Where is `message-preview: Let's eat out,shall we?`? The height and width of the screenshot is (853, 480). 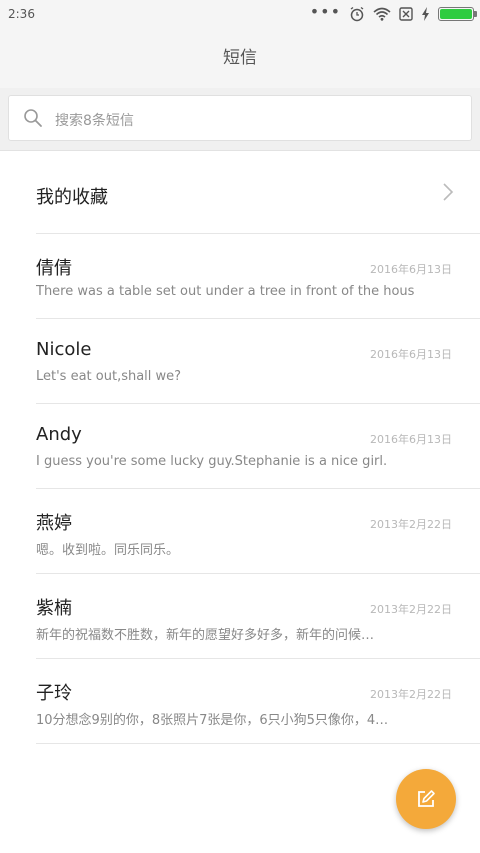 message-preview: Let's eat out,shall we? is located at coordinates (109, 376).